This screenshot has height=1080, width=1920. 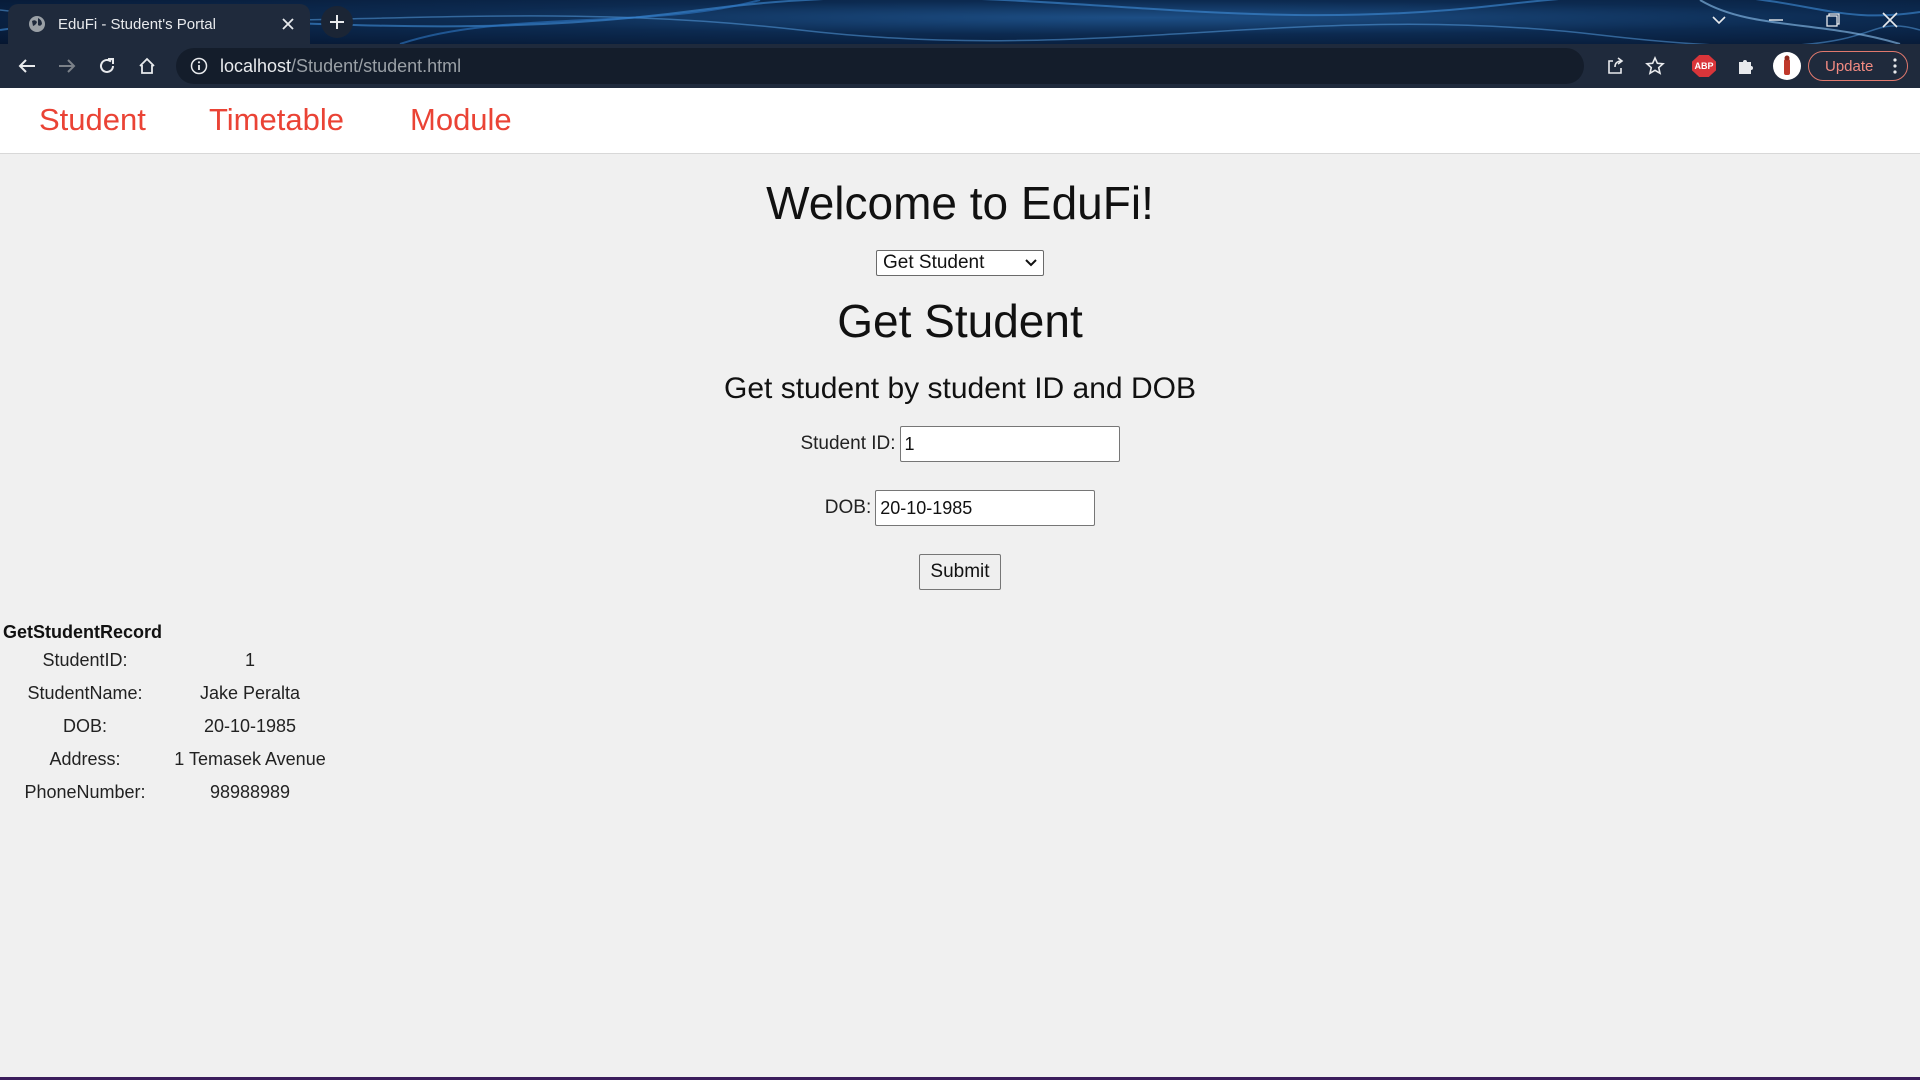 I want to click on active-tab: EduFi - Student's Portal, so click(x=159, y=24).